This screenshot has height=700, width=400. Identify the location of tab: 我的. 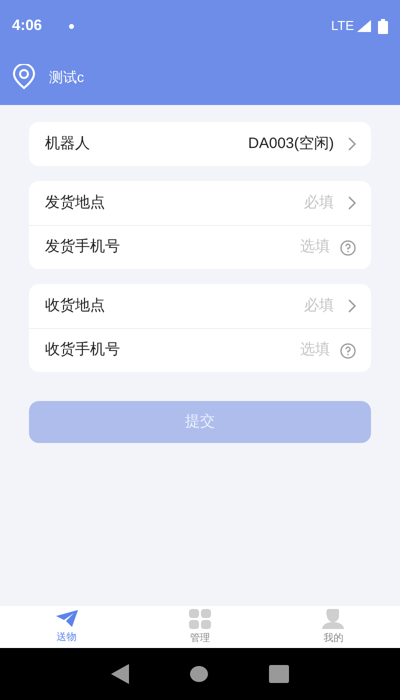
(333, 627).